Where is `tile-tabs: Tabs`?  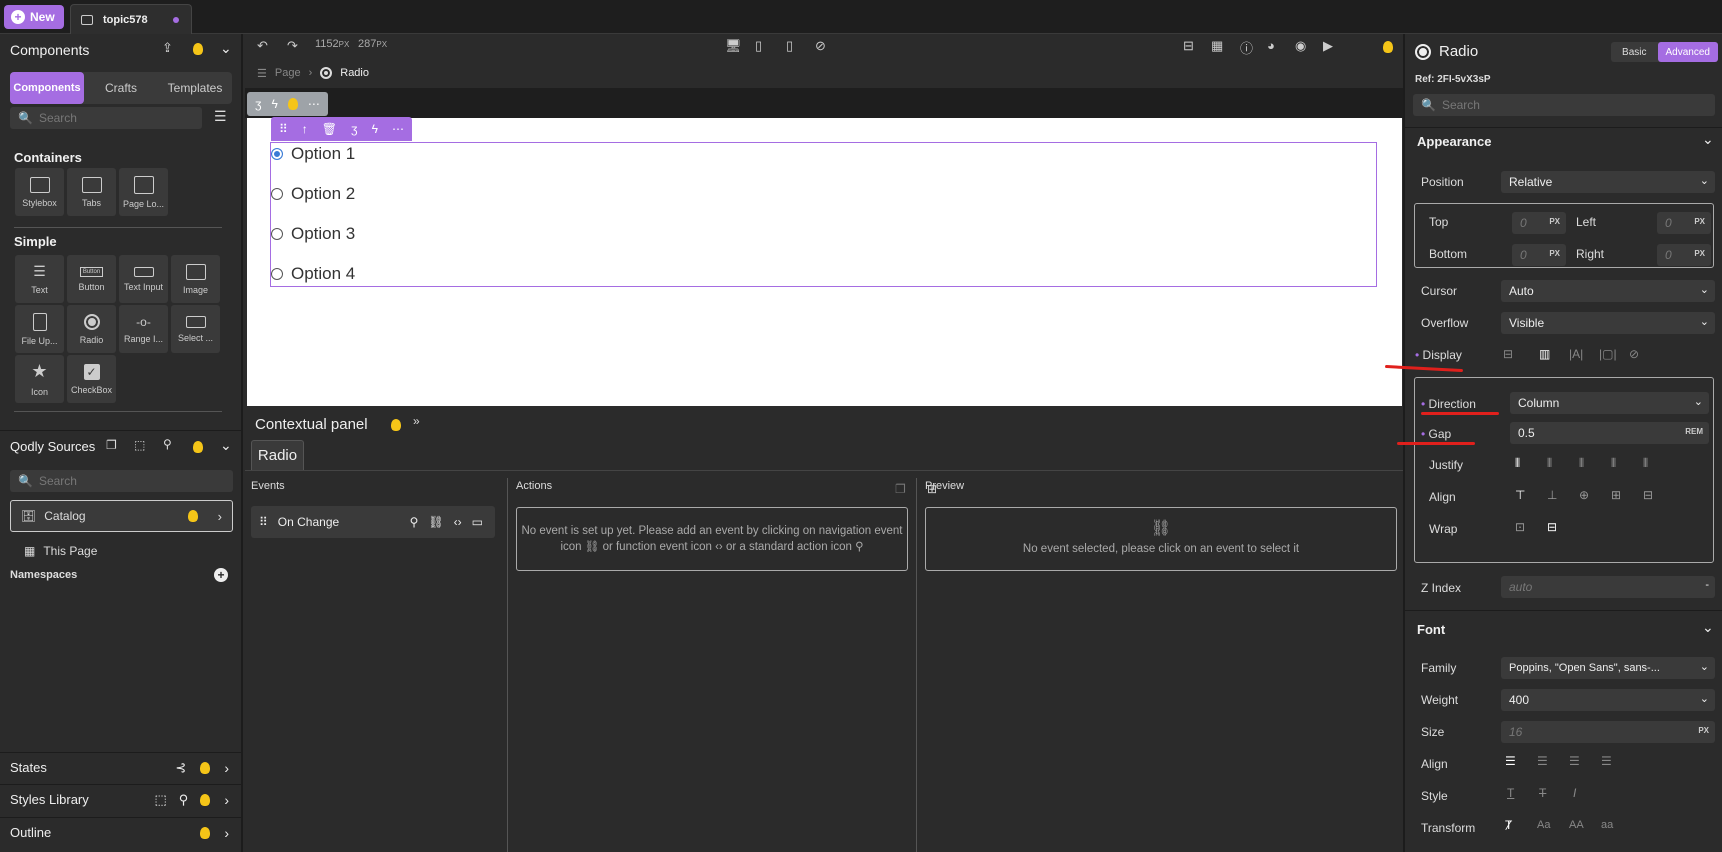
tile-tabs: Tabs is located at coordinates (91, 192).